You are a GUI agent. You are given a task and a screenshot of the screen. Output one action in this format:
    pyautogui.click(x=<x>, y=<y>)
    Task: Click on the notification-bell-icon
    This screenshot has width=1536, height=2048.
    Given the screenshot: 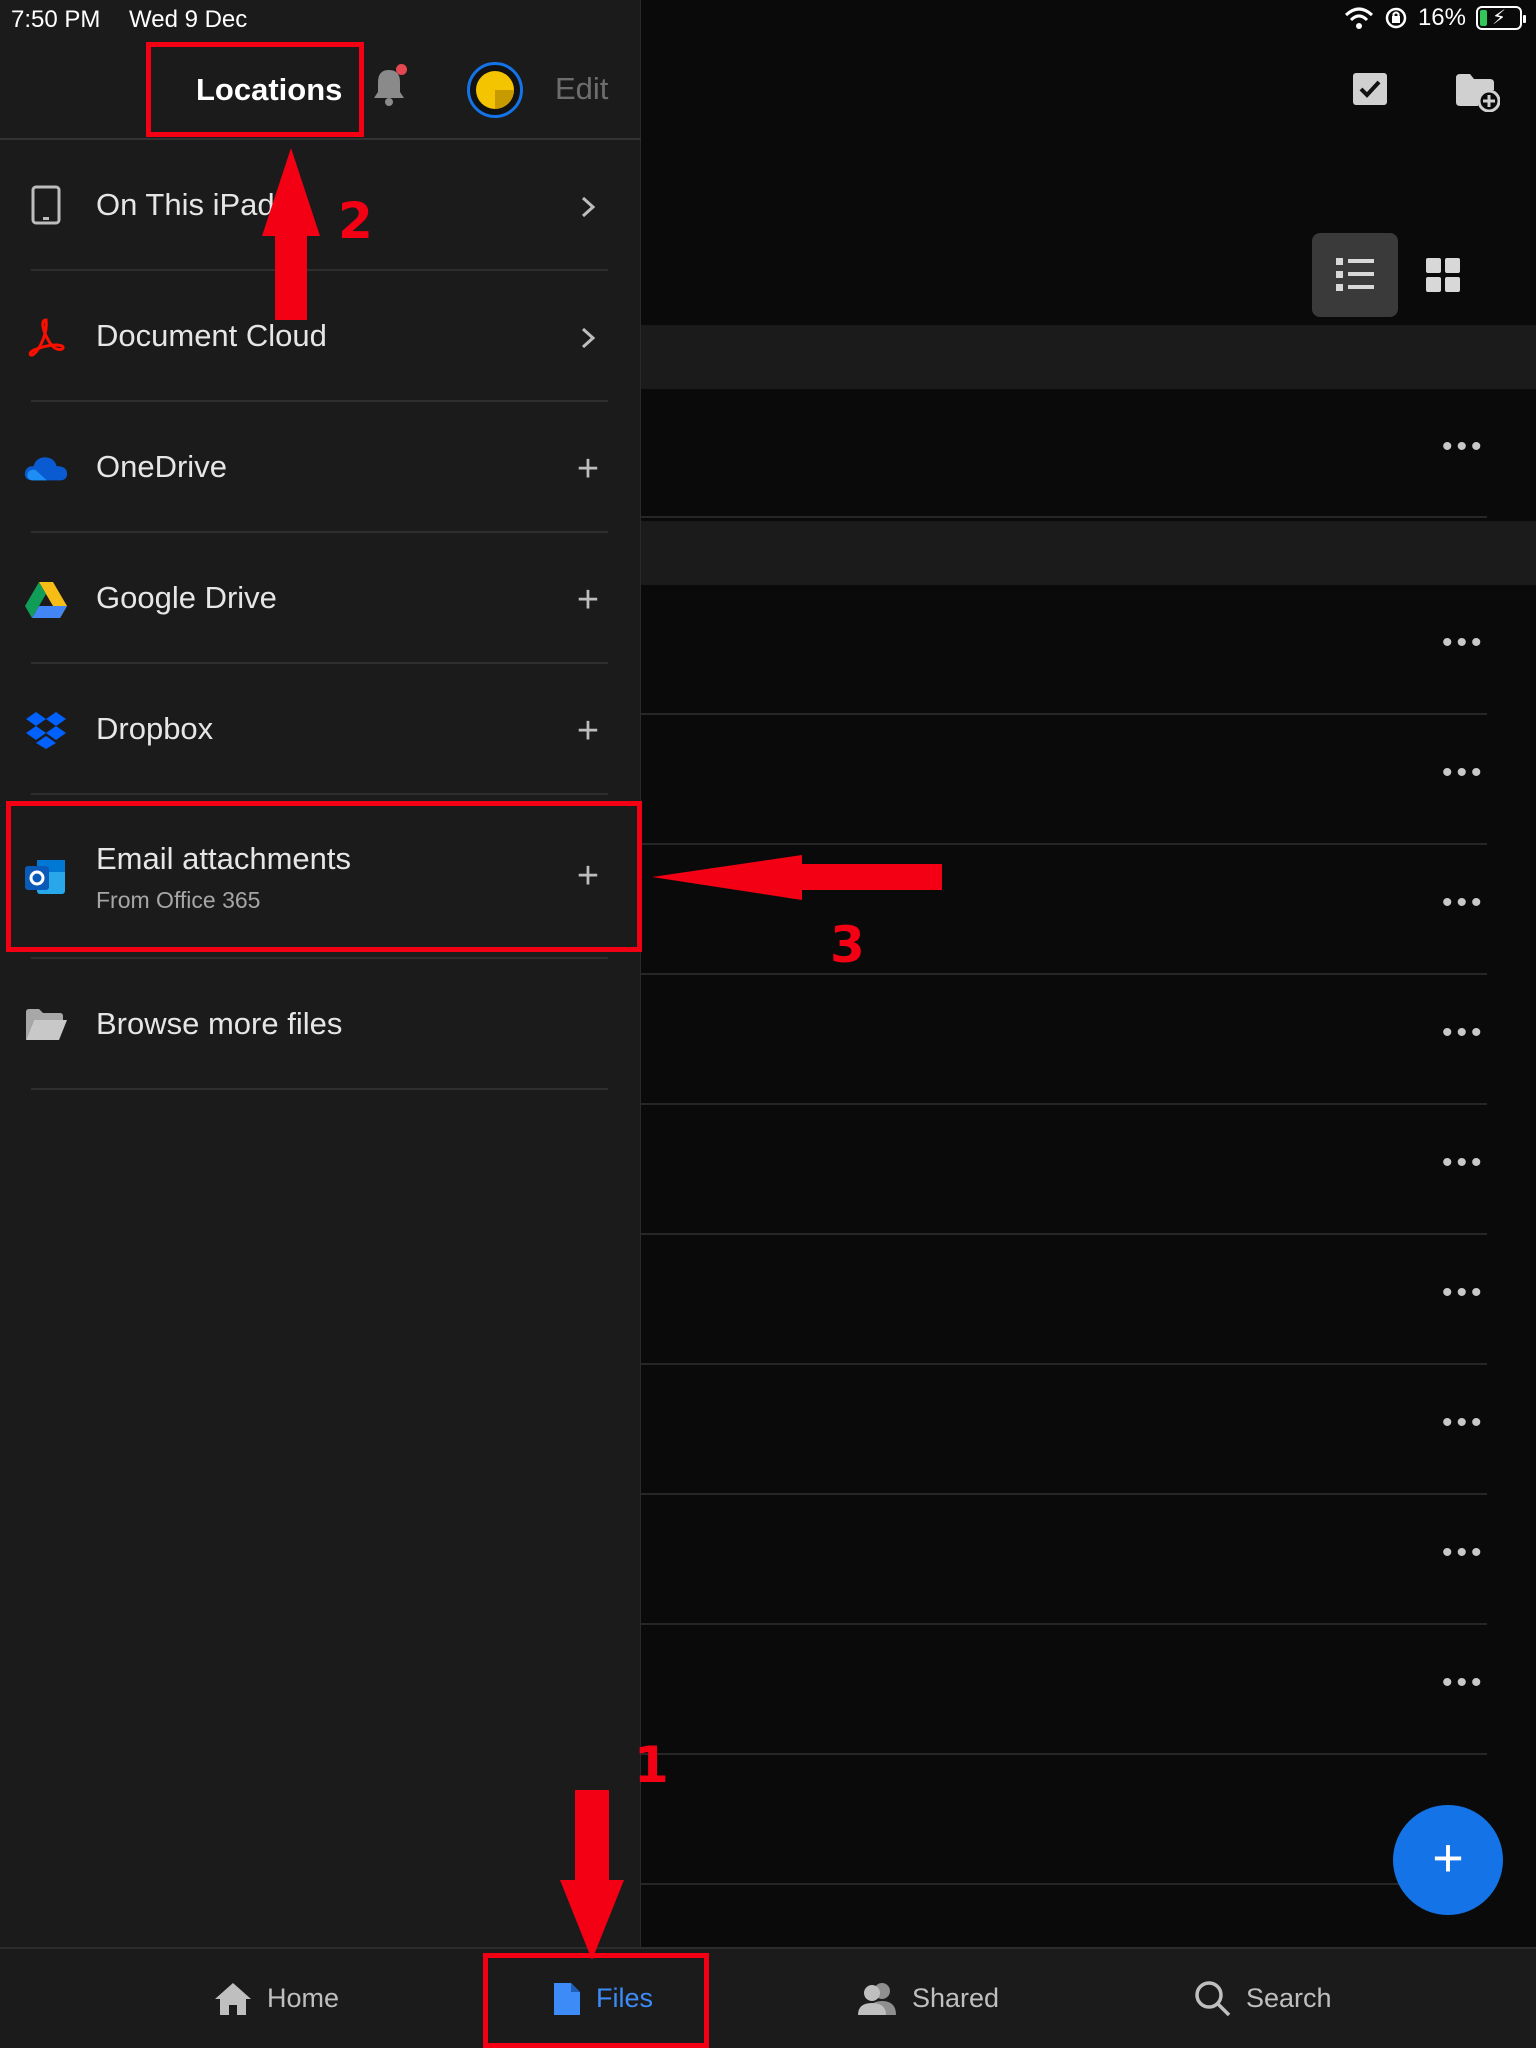 What is the action you would take?
    pyautogui.click(x=389, y=87)
    